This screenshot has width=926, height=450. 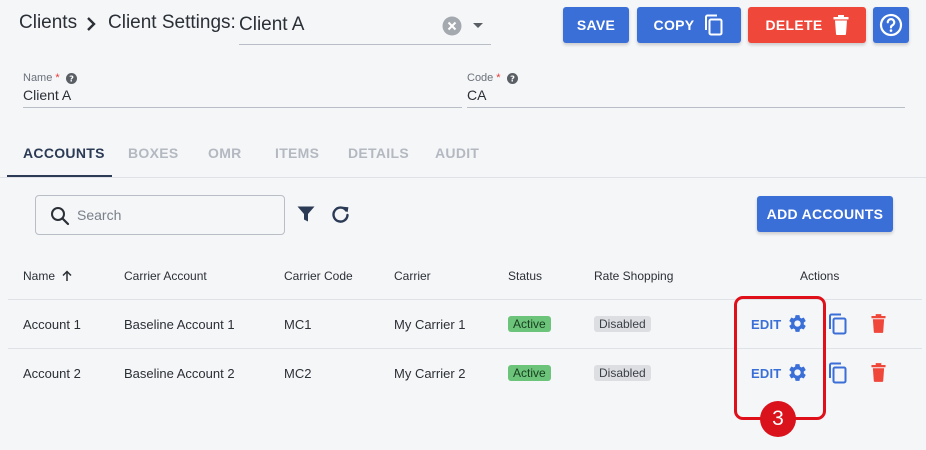 I want to click on column-header-name: Name, so click(x=48, y=276).